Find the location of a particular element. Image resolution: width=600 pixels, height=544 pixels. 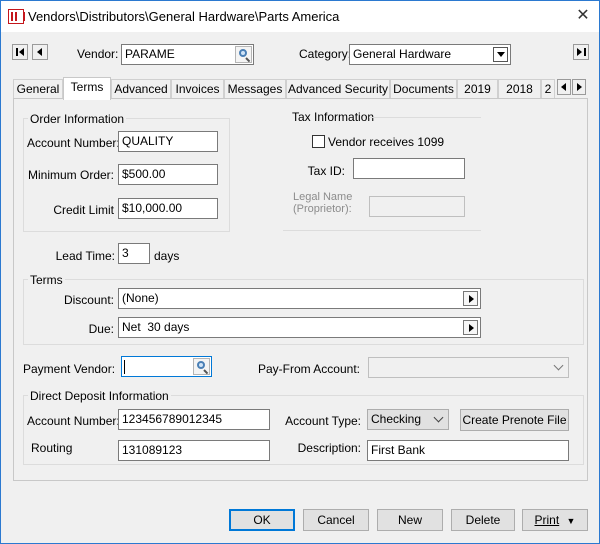

lead-time-unit: days is located at coordinates (167, 256).